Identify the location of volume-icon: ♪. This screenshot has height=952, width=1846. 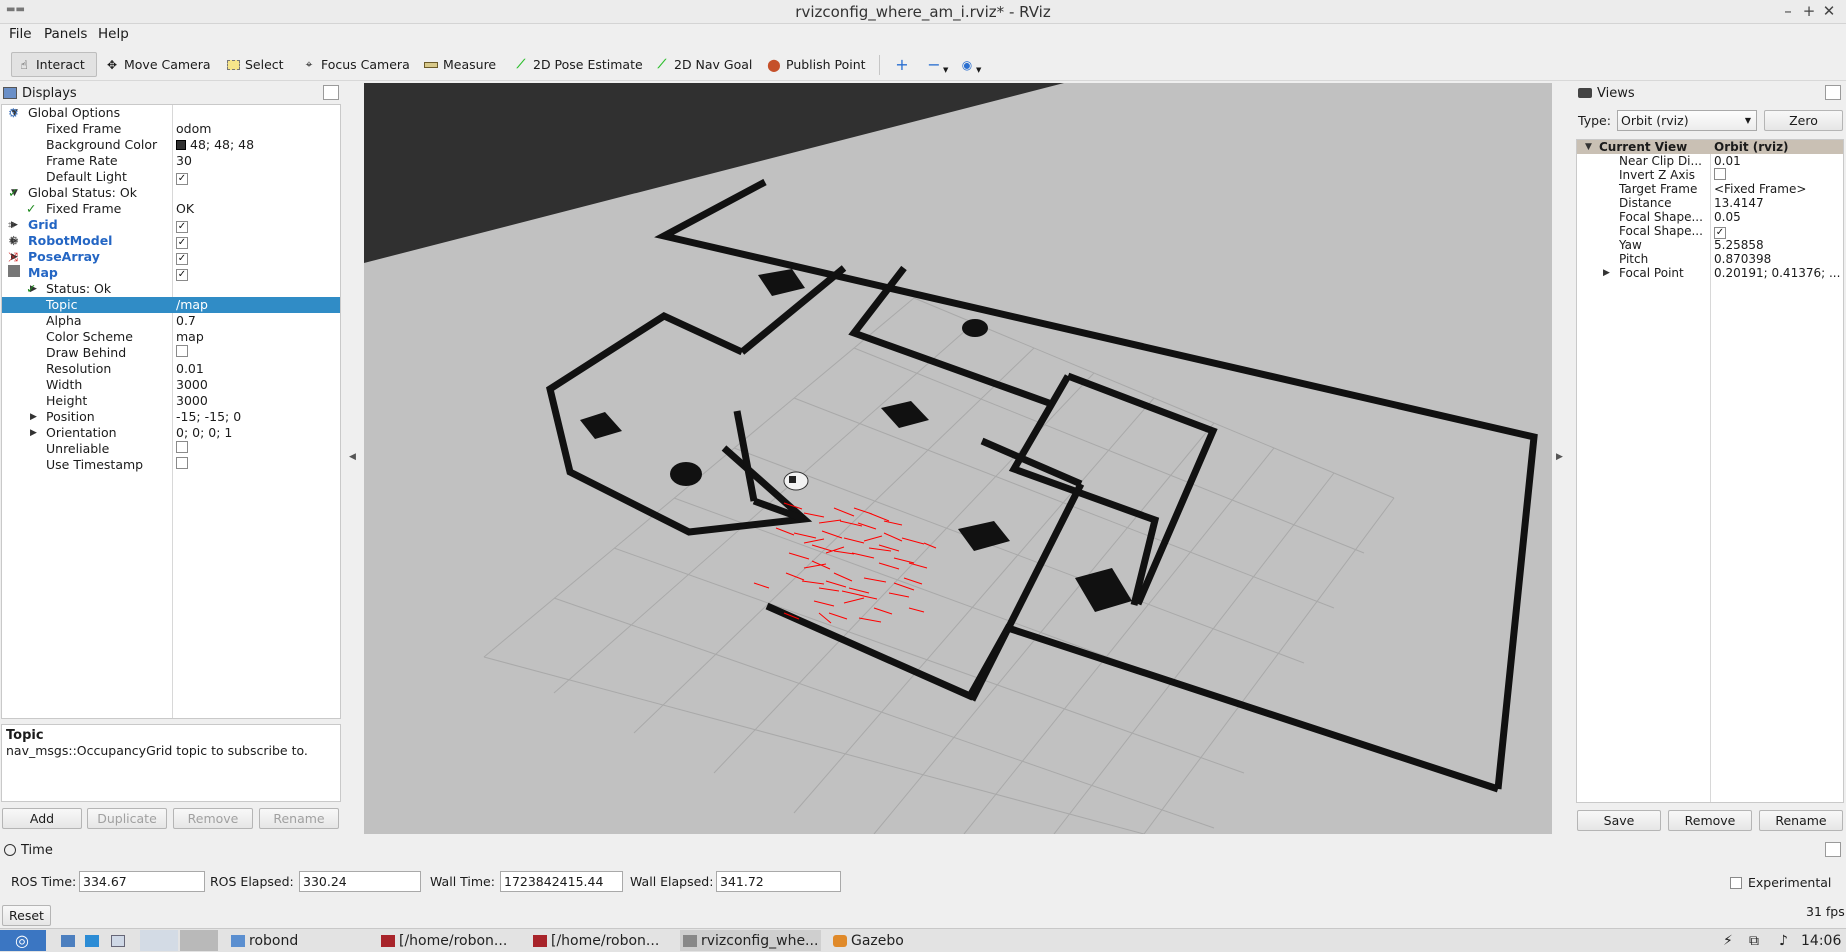
(1783, 940).